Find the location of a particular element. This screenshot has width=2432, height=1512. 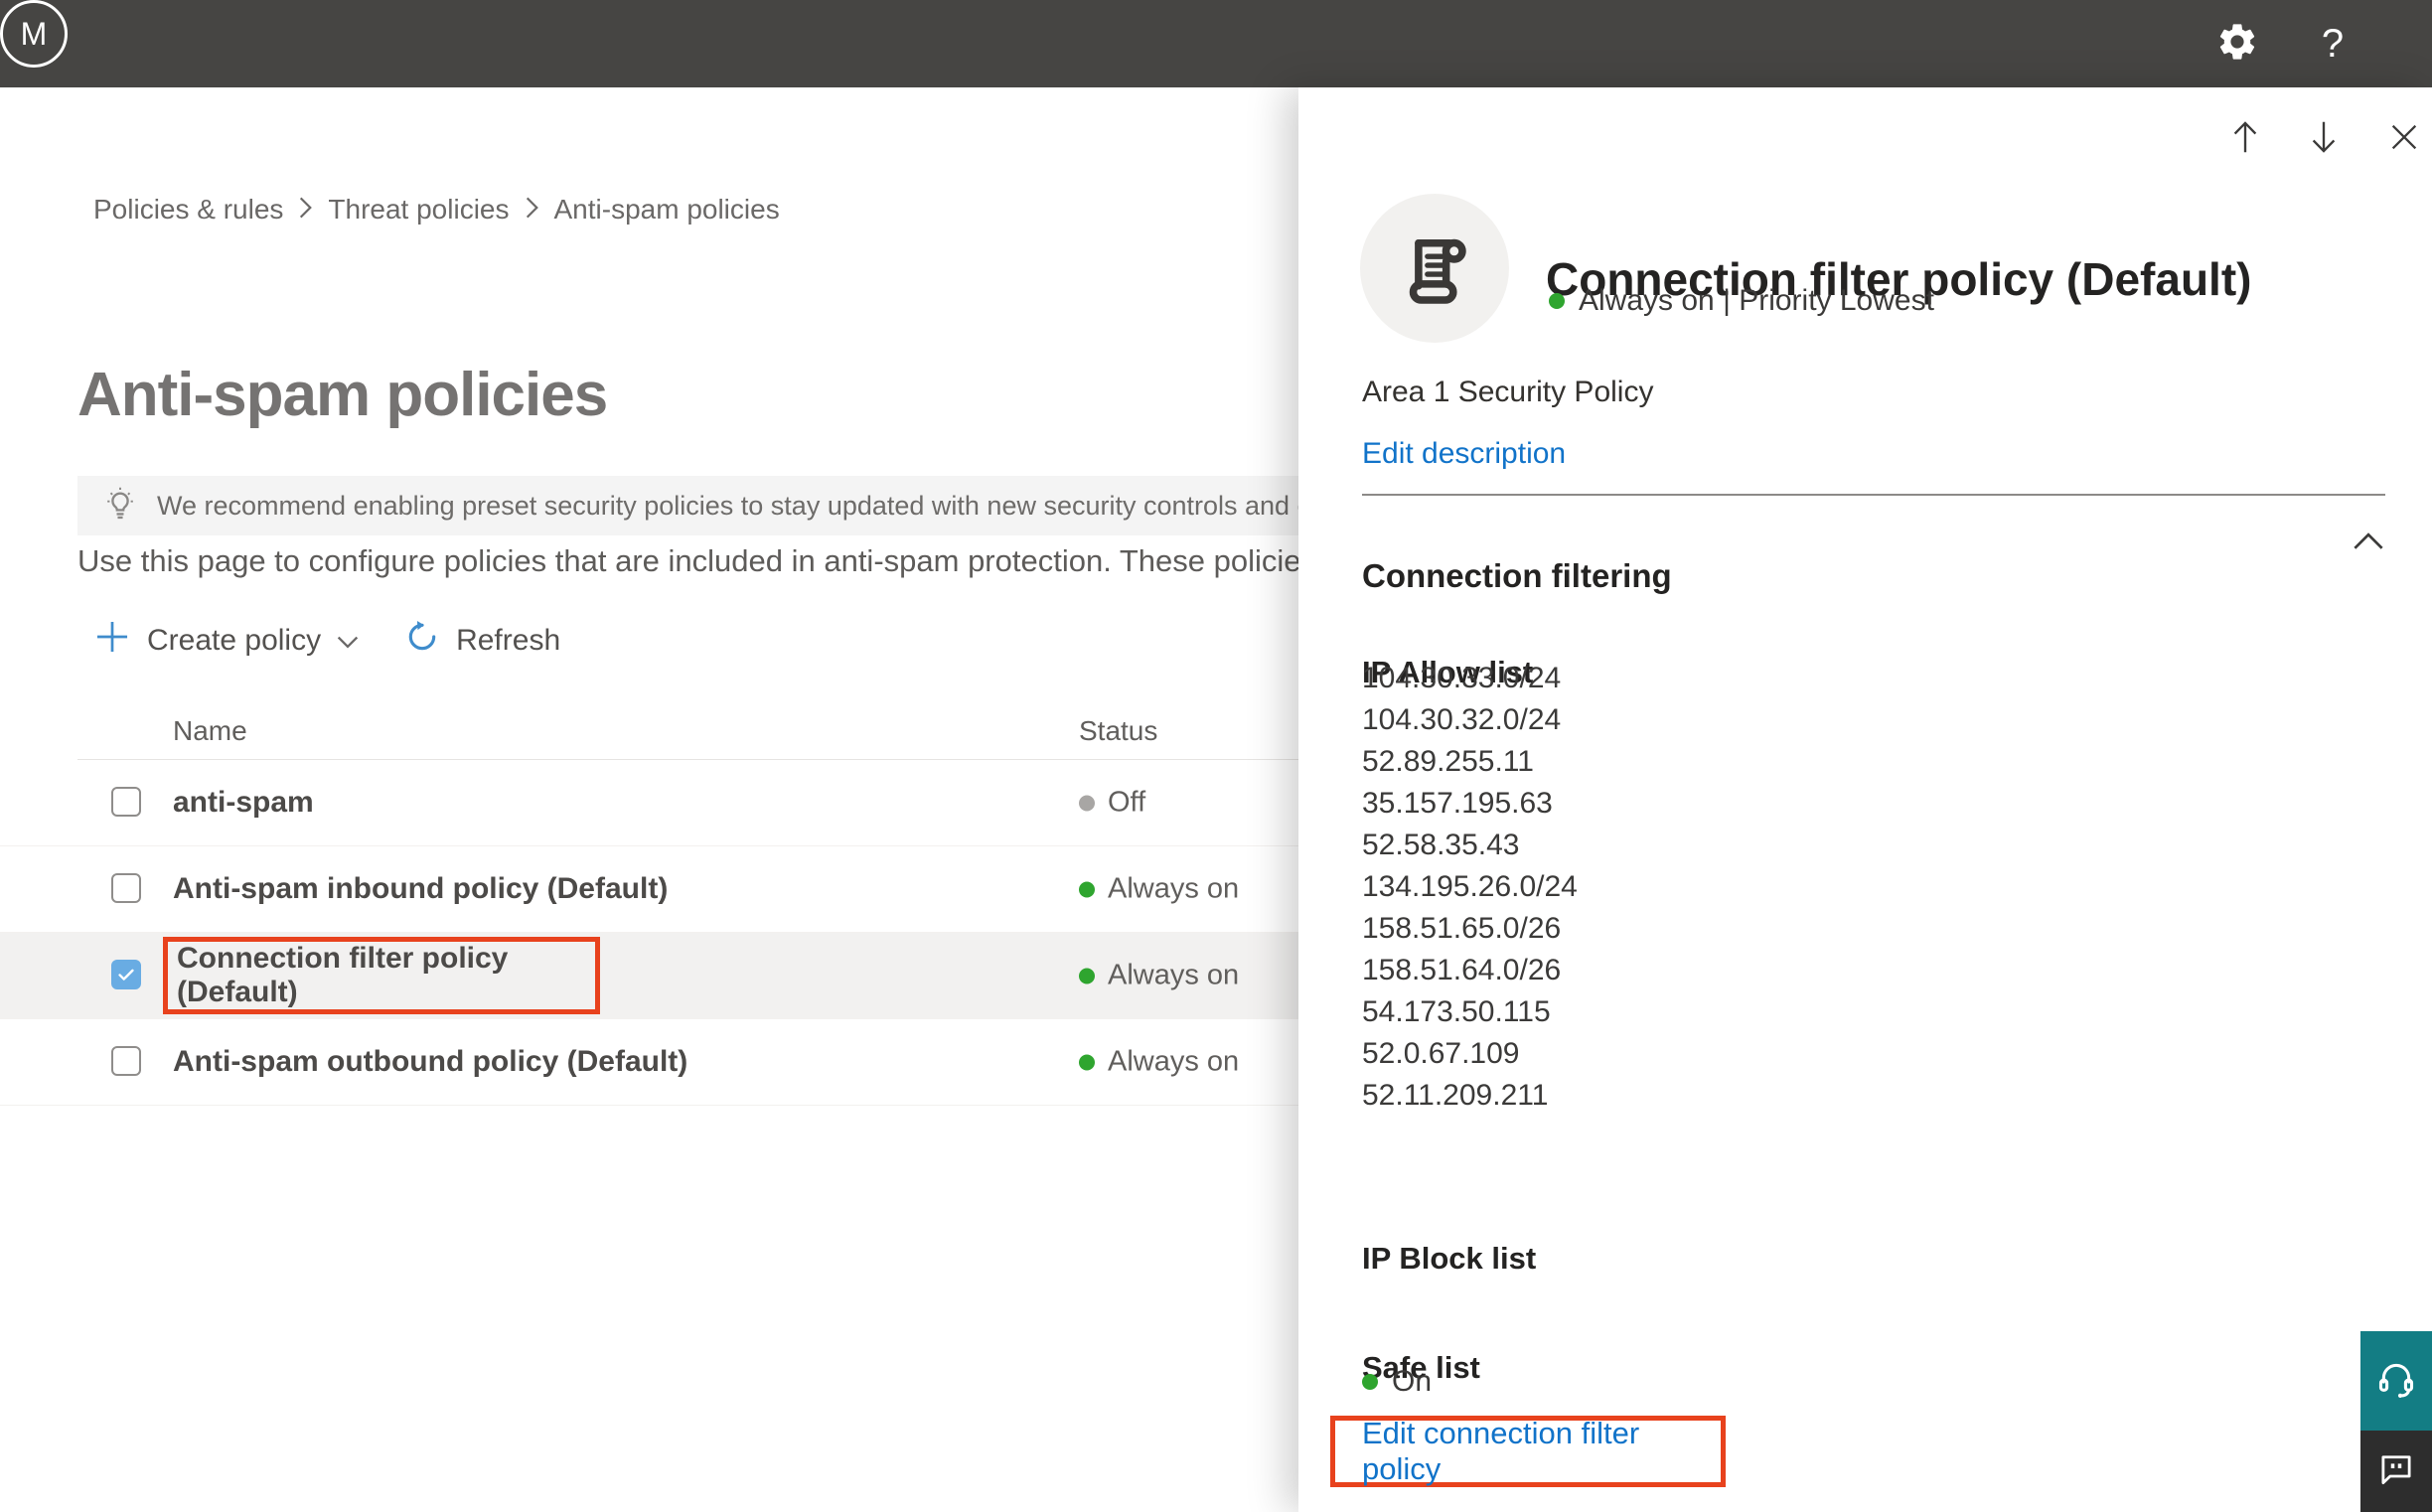

collapse-section-button is located at coordinates (2368, 543).